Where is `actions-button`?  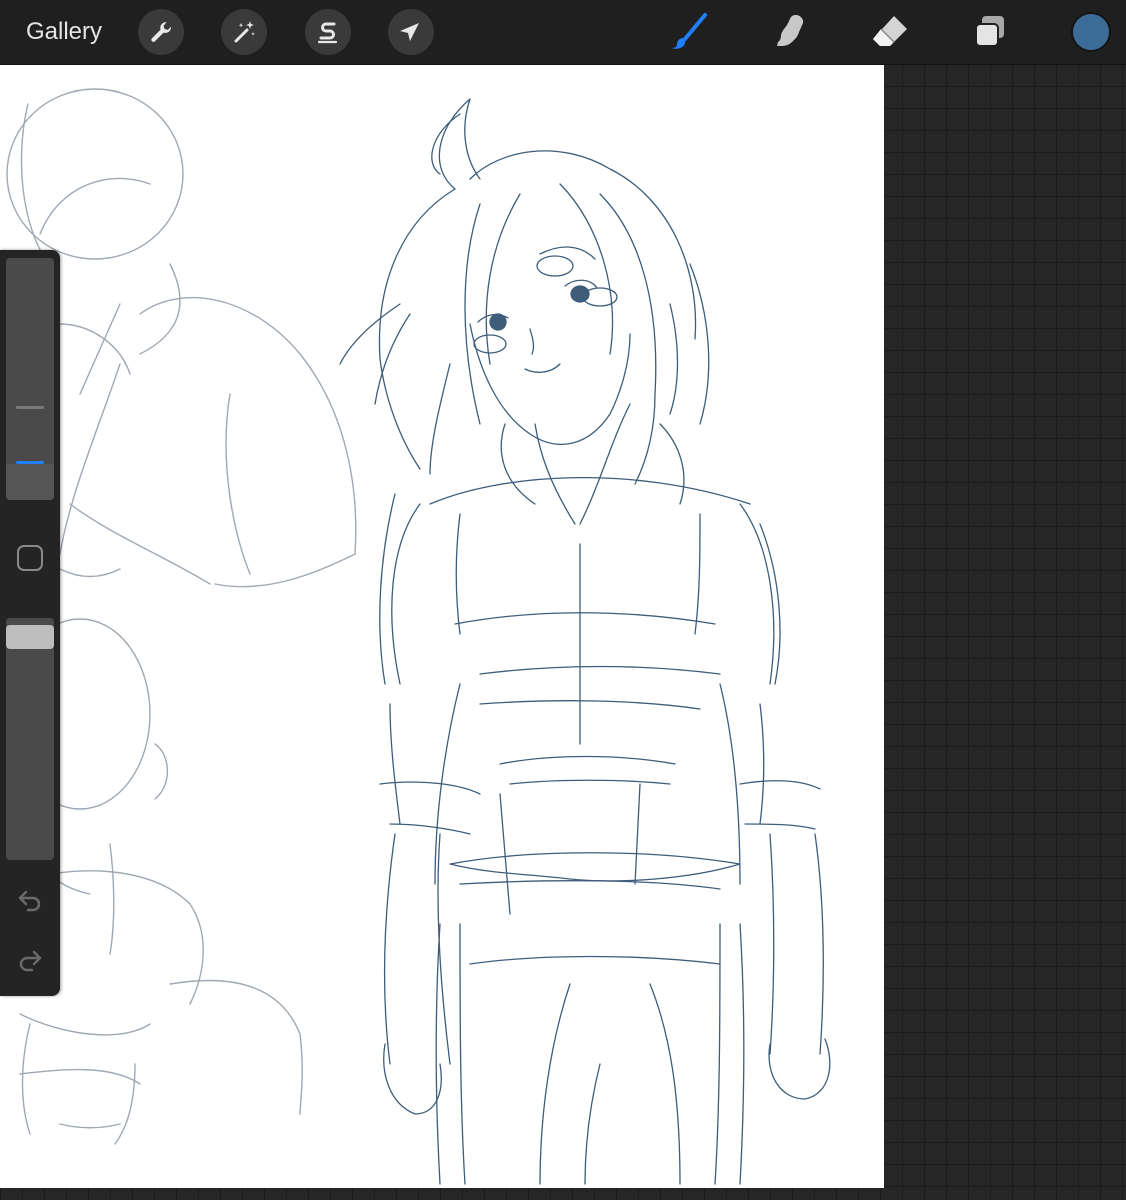 actions-button is located at coordinates (161, 32).